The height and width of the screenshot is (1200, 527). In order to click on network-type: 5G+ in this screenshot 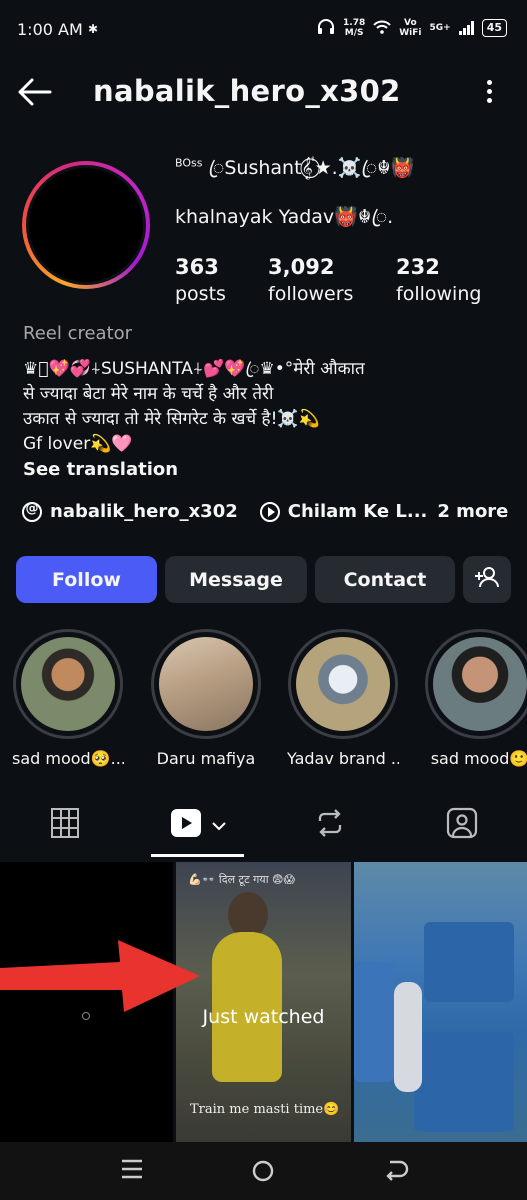, I will do `click(440, 28)`.